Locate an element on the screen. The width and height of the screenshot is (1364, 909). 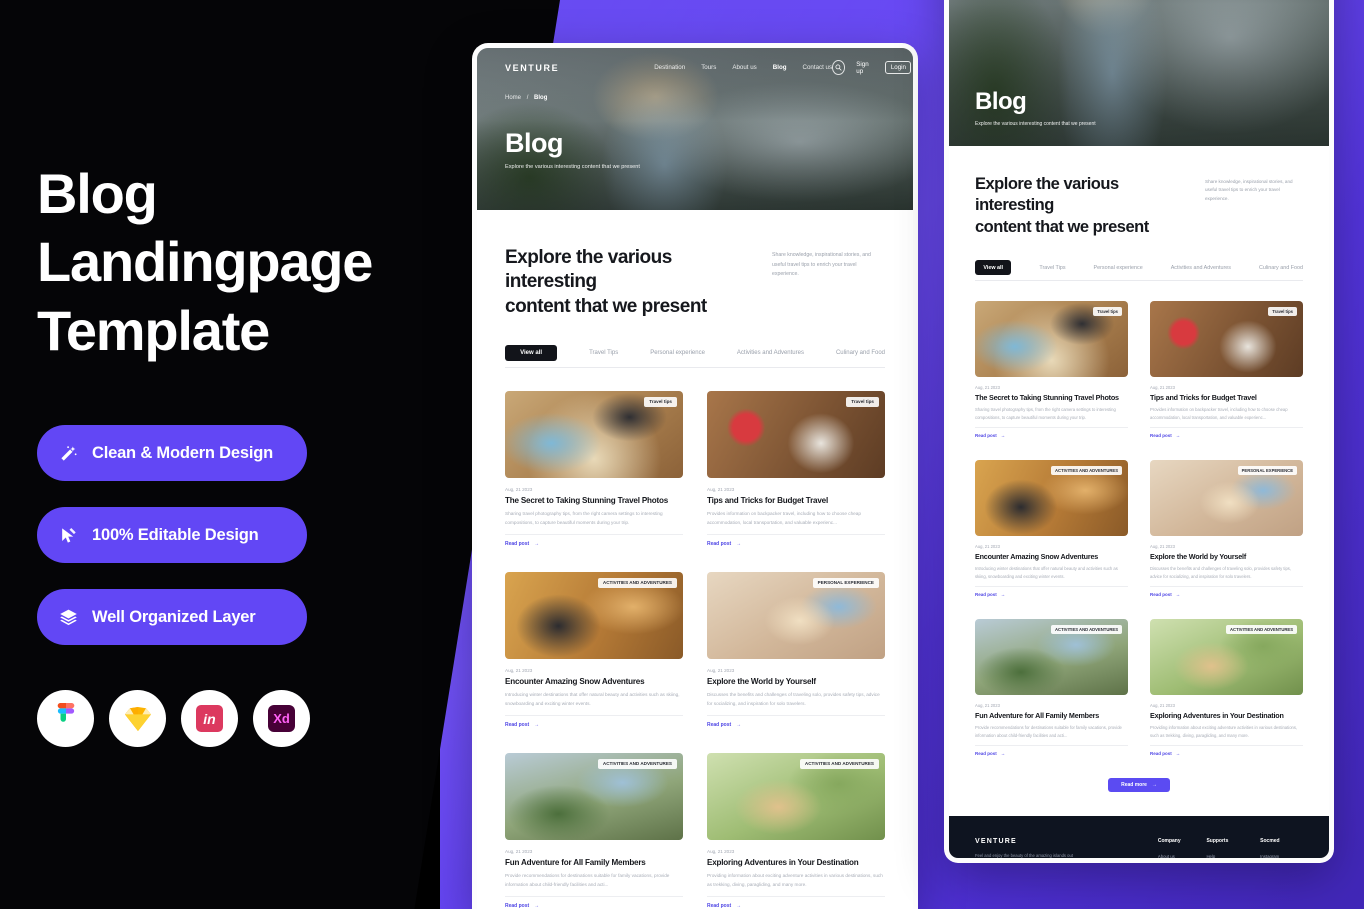
headline-line-2: Landingpage is located at coordinates (205, 262).